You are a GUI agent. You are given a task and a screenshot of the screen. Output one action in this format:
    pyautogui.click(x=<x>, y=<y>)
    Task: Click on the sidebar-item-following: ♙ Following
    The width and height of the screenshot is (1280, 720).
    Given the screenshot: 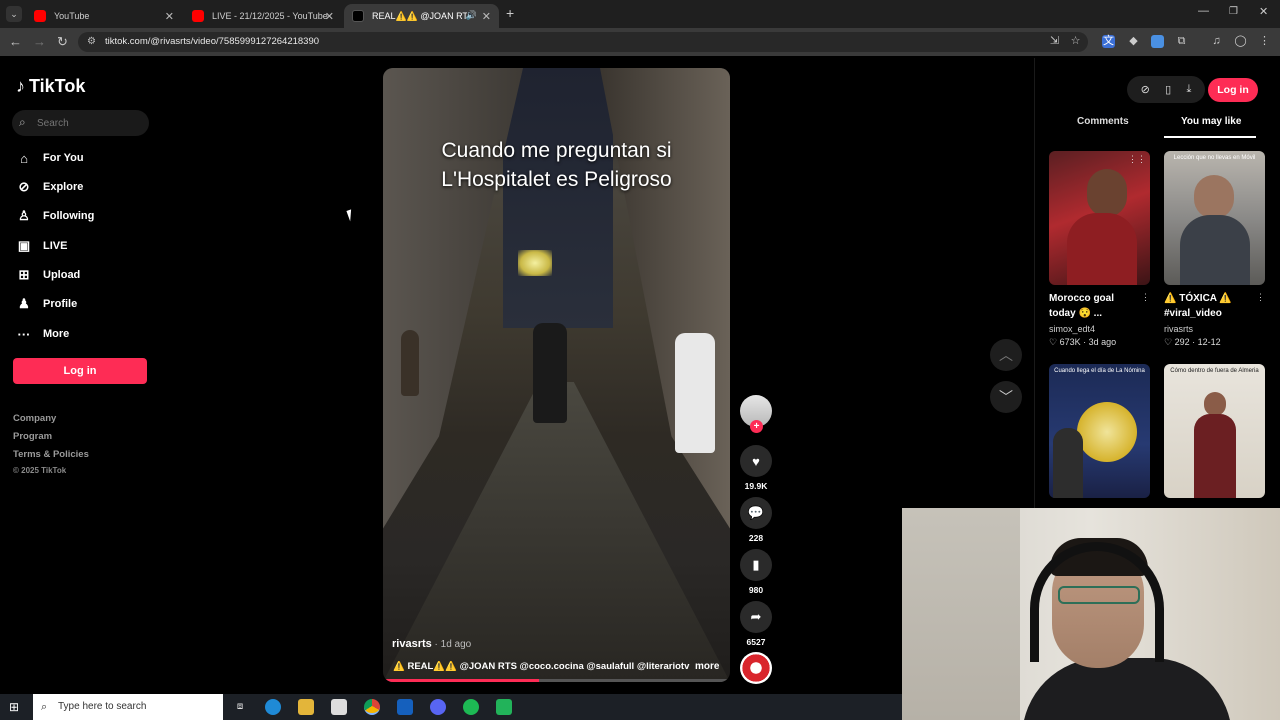 What is the action you would take?
    pyautogui.click(x=55, y=216)
    